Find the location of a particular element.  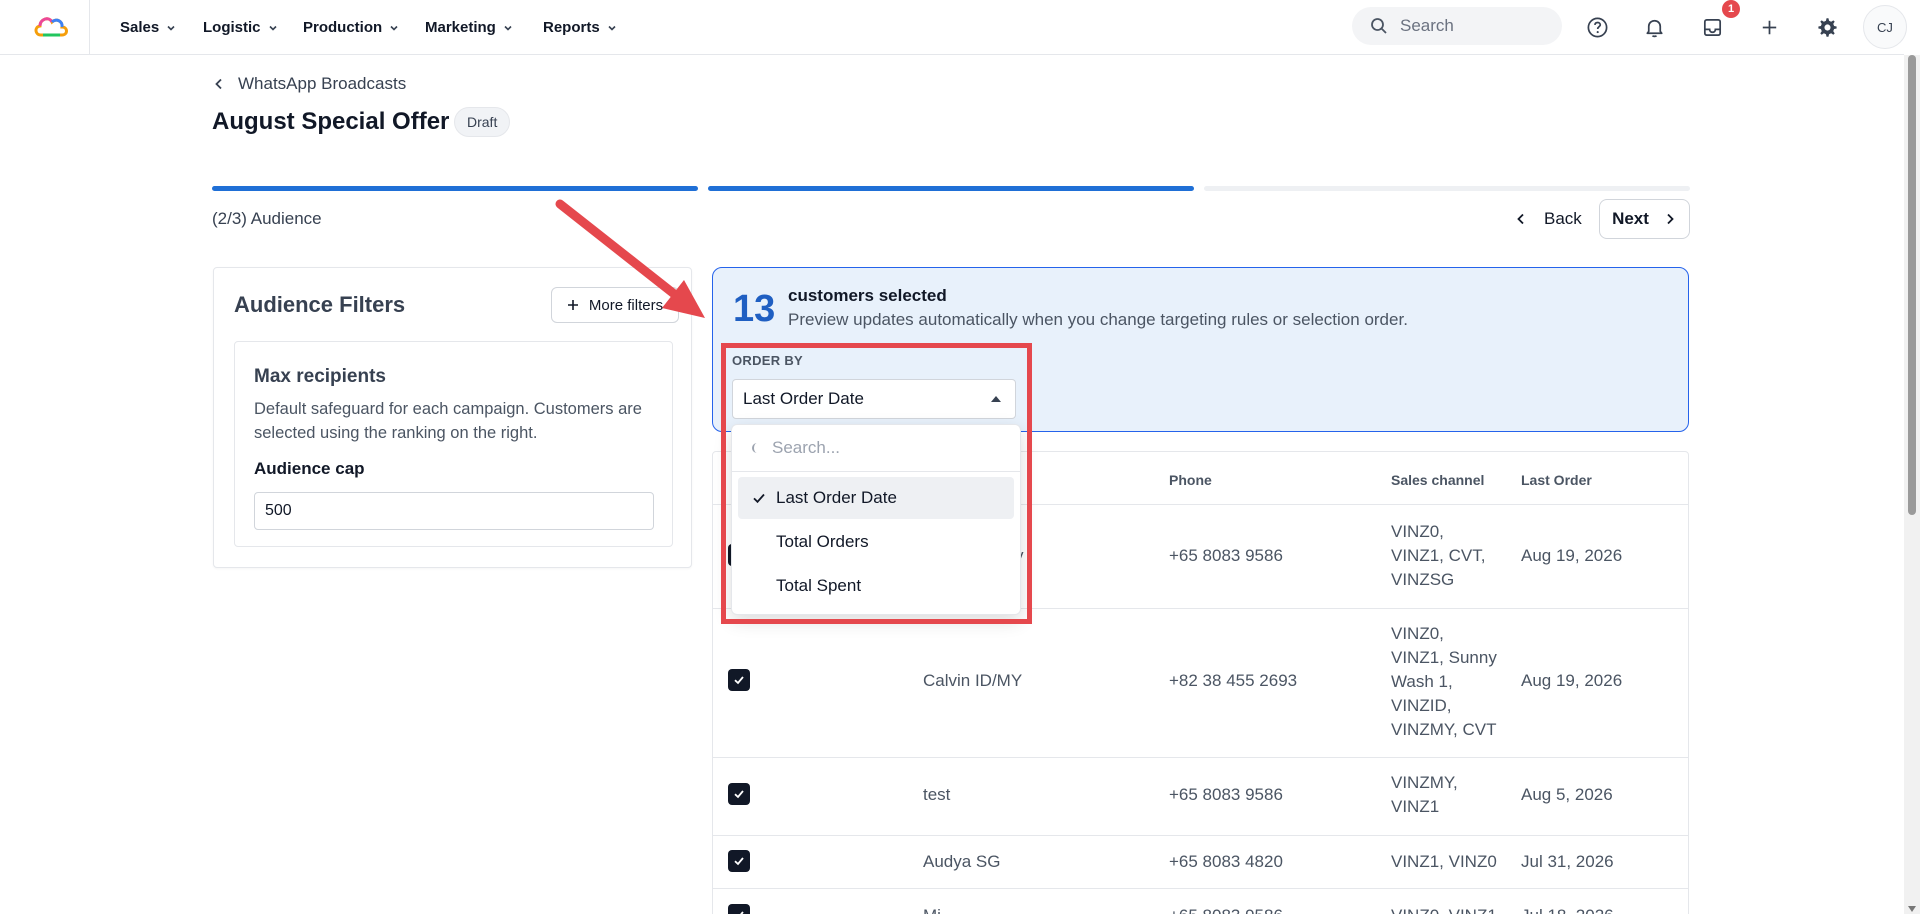

user-avatar: CJ is located at coordinates (1885, 27).